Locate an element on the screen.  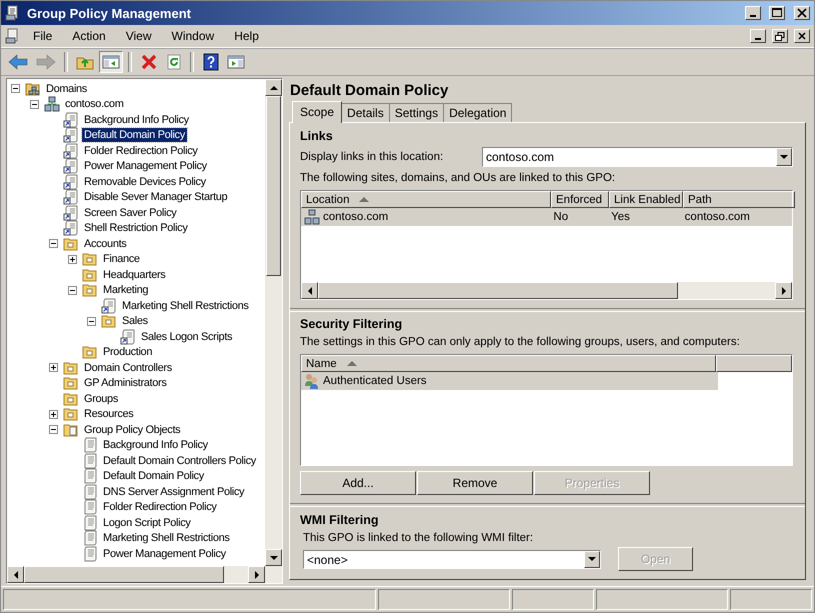
tree-item: Shell Restriction Policy is located at coordinates (136, 228).